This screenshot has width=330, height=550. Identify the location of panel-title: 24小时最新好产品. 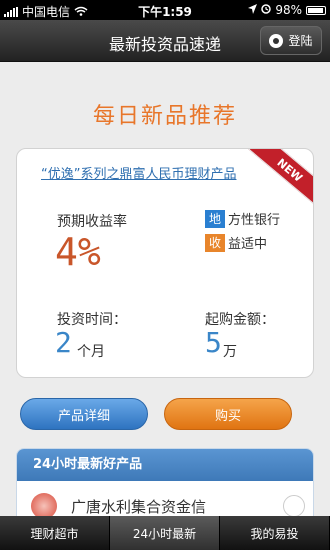
(165, 465).